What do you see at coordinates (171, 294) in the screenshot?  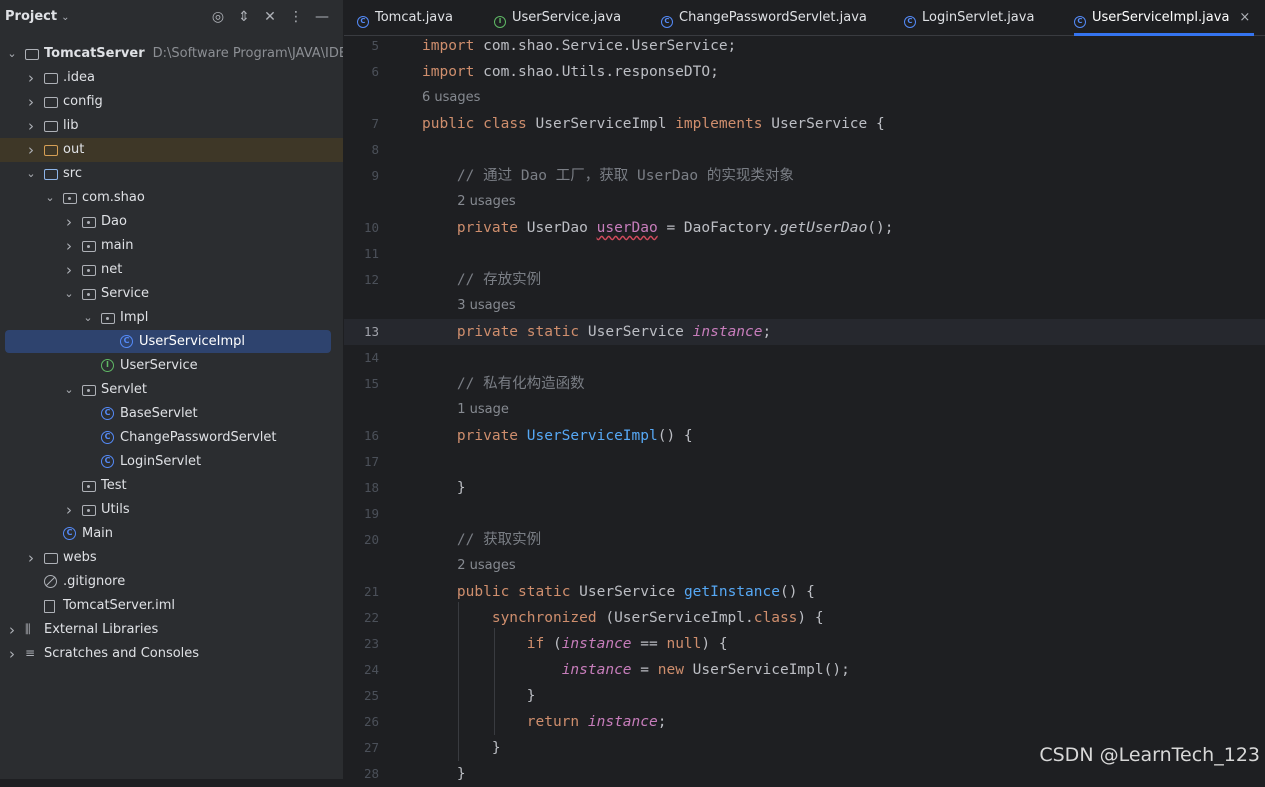 I see `tree-item: ⌄ Service` at bounding box center [171, 294].